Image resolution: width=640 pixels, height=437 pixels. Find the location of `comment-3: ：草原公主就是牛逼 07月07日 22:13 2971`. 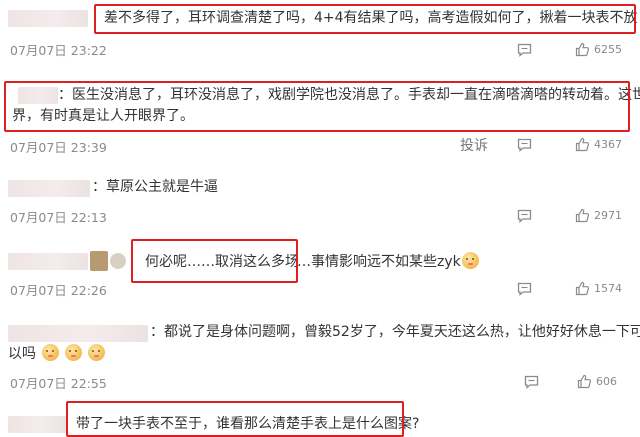

comment-3: ：草原公主就是牛逼 07月07日 22:13 2971 is located at coordinates (320, 200).